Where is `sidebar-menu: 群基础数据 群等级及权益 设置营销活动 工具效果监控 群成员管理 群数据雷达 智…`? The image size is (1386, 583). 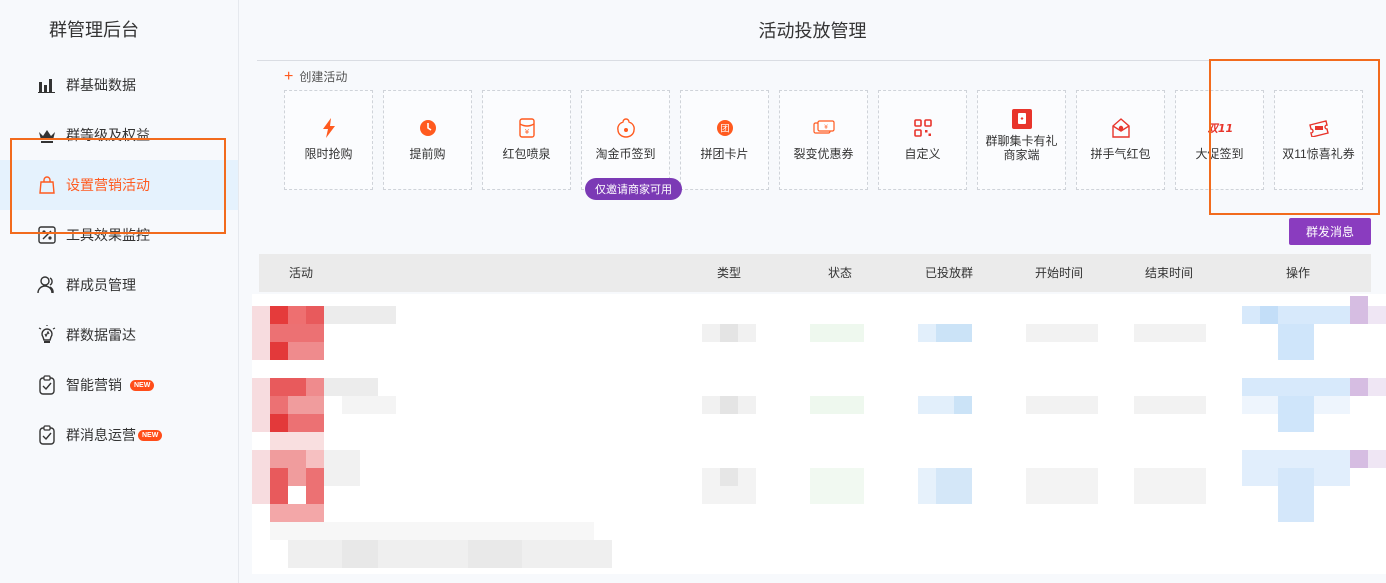 sidebar-menu: 群基础数据 群等级及权益 设置营销活动 工具效果监控 群成员管理 群数据雷达 智… is located at coordinates (119, 260).